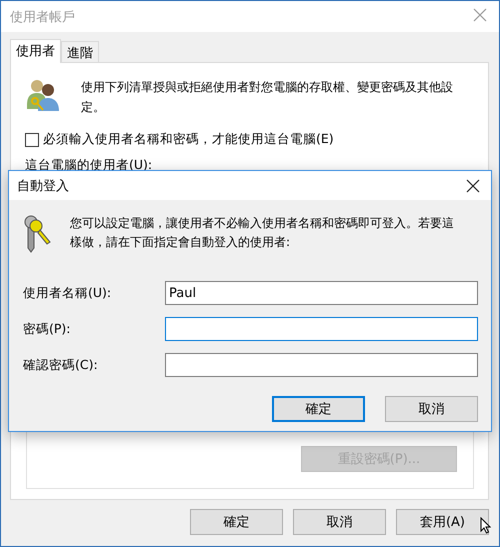  Describe the element at coordinates (80, 51) in the screenshot. I see `tab: 進階` at that location.